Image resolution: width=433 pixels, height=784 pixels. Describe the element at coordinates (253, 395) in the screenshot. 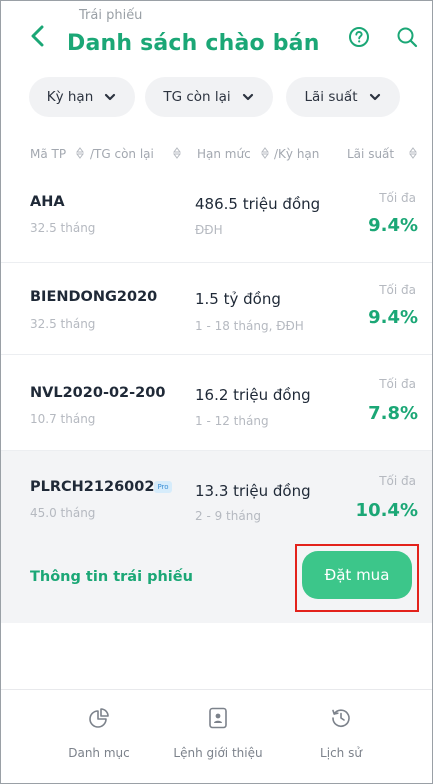

I see `bond-limit: 16.2 triệu đồng` at that location.